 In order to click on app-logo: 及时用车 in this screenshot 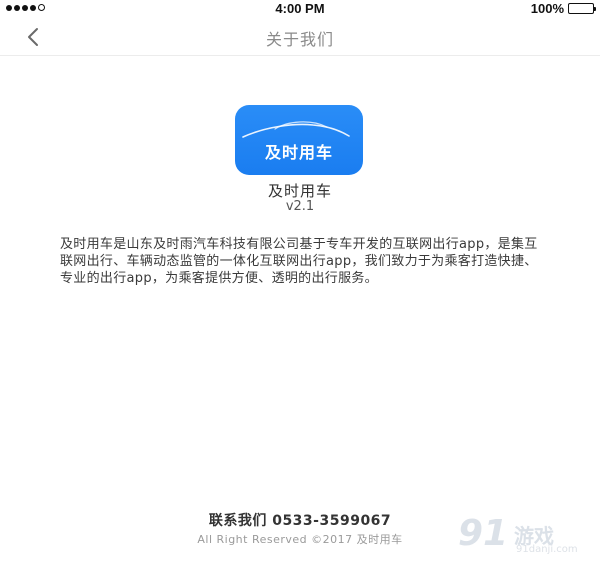, I will do `click(299, 140)`.